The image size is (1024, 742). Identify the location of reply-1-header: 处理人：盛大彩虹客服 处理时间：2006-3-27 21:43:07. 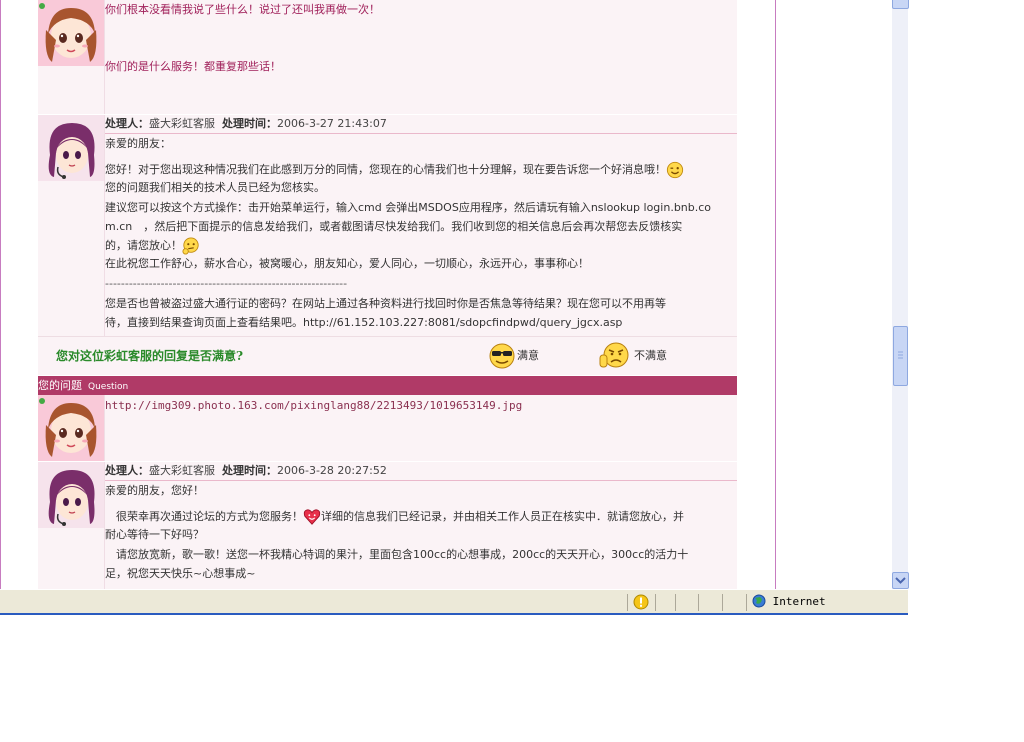
(421, 124).